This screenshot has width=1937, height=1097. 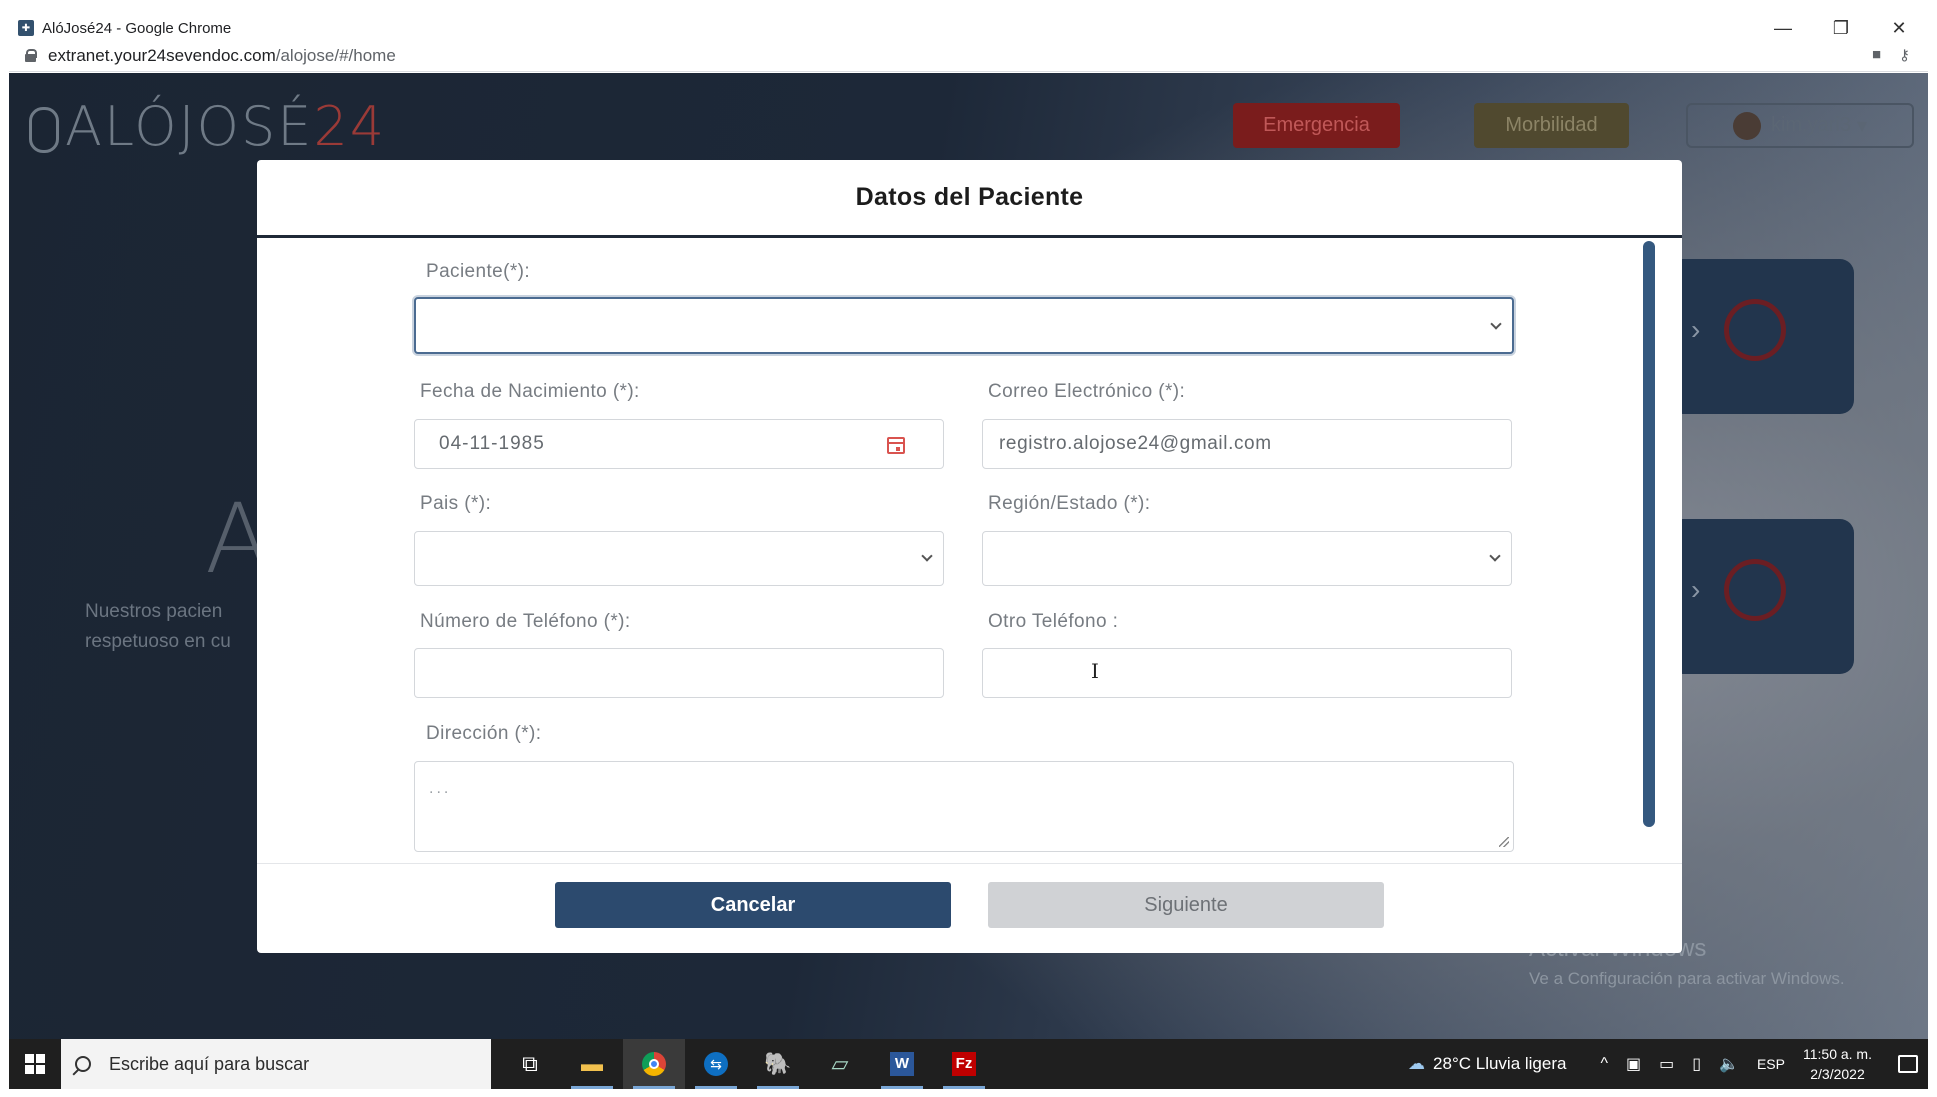 I want to click on birthdate-value: 04-11-1985, so click(x=492, y=443).